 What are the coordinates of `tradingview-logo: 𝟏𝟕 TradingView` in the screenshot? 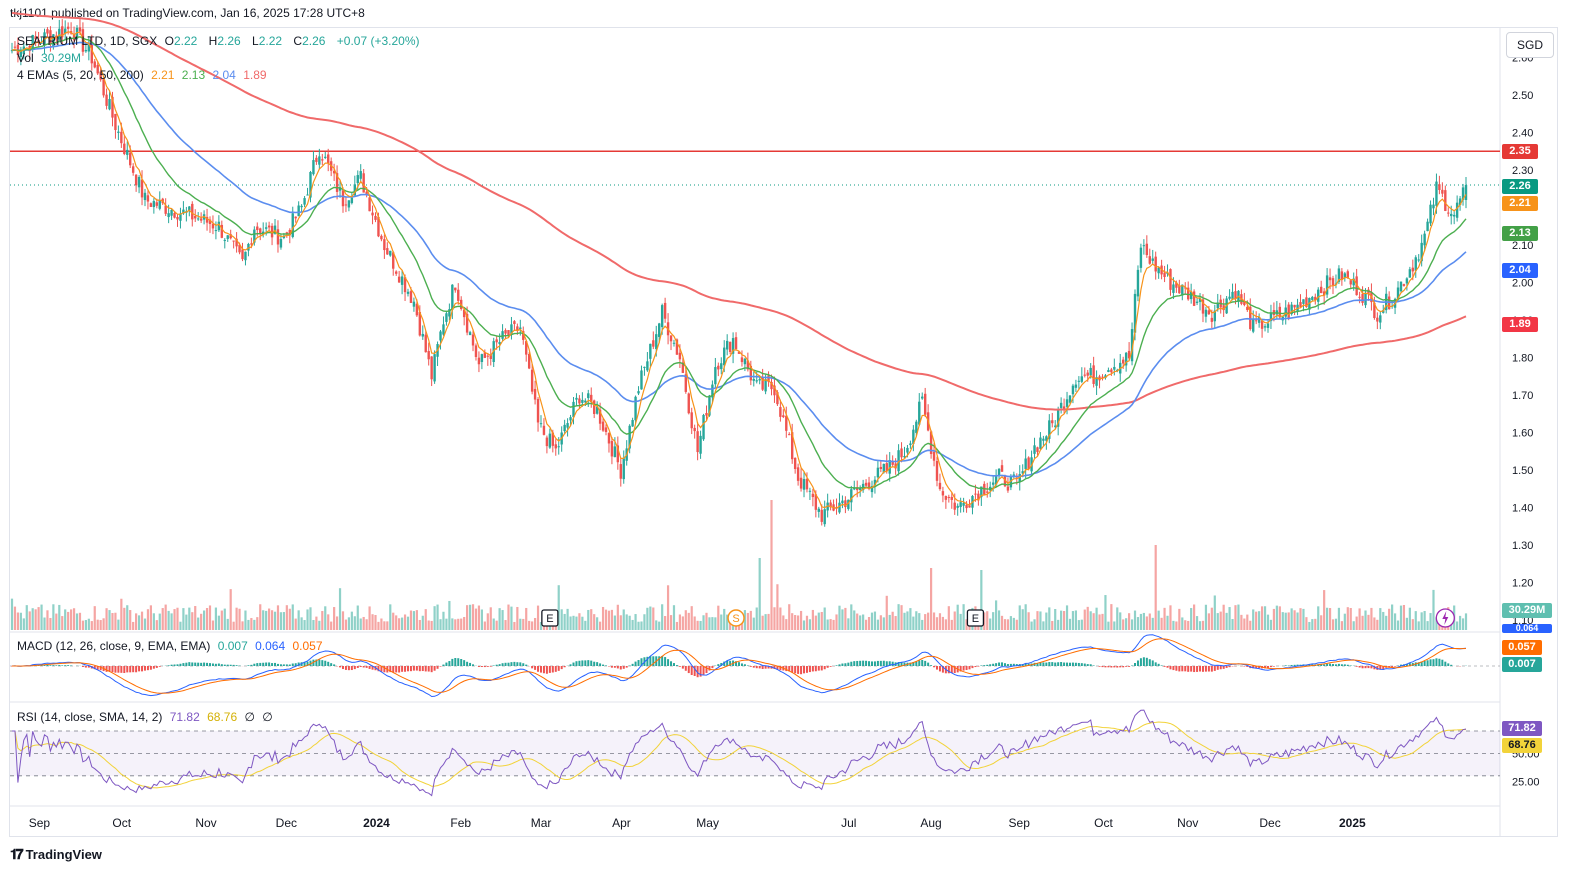 It's located at (56, 854).